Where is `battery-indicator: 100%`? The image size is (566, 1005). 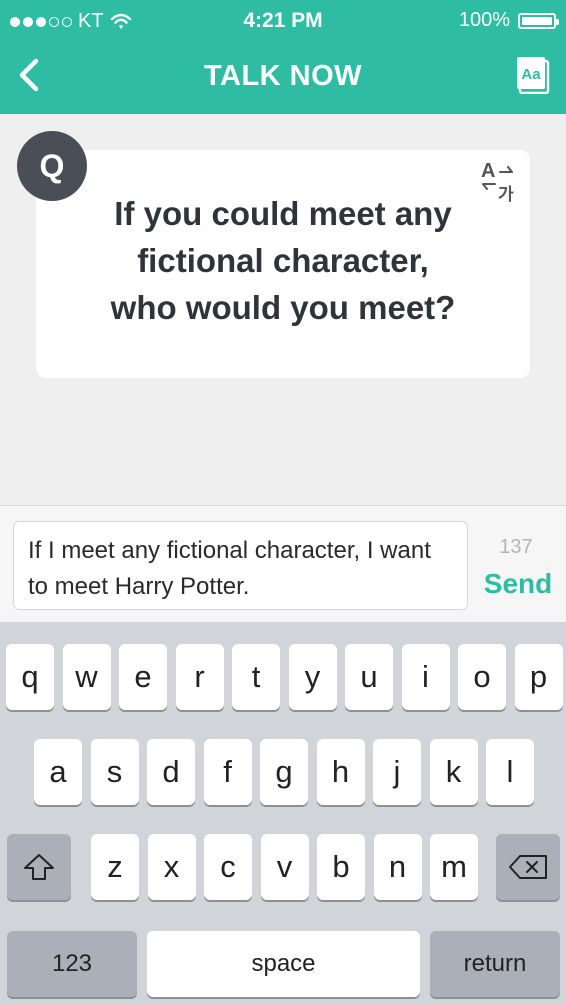 battery-indicator: 100% is located at coordinates (508, 20).